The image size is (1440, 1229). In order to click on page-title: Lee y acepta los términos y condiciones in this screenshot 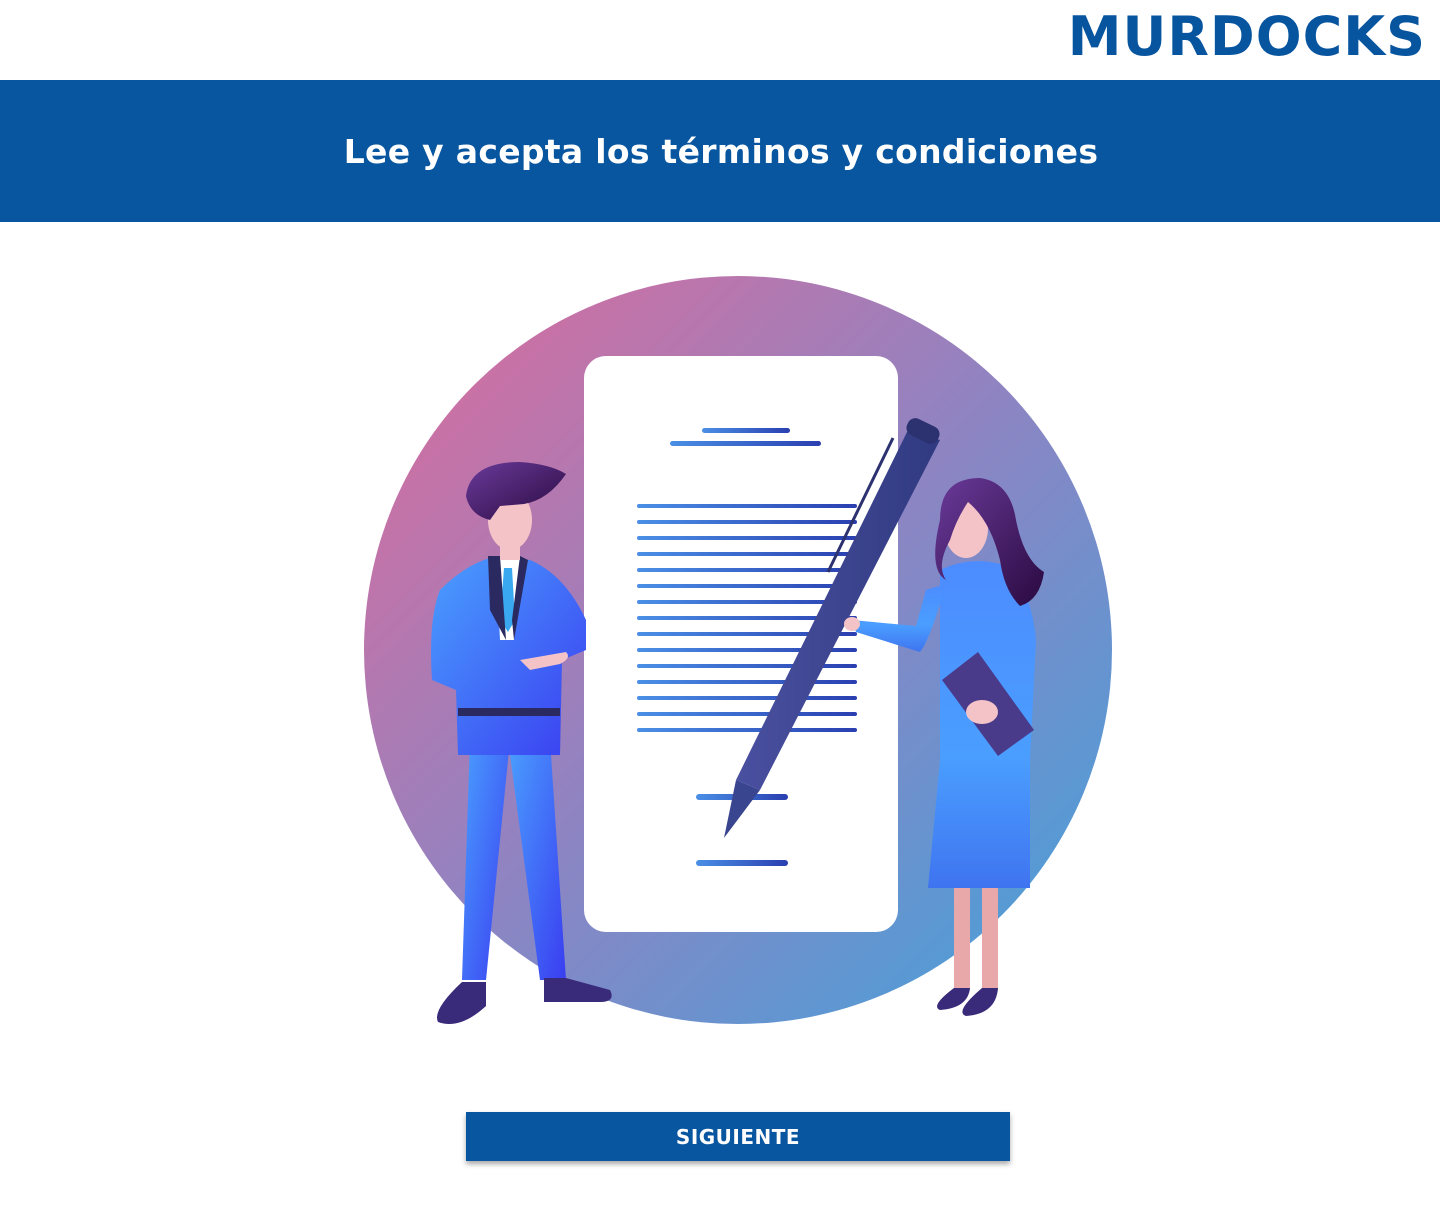, I will do `click(721, 151)`.